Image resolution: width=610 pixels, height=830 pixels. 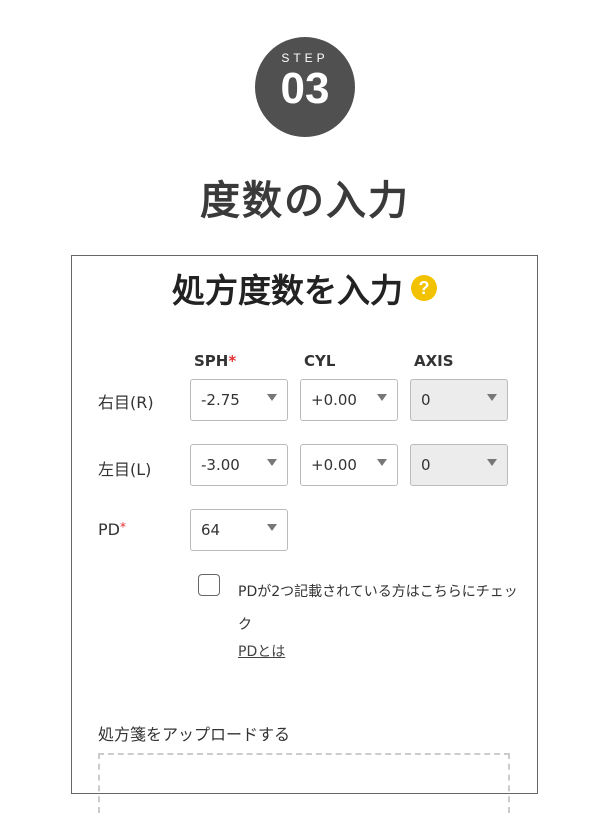 What do you see at coordinates (304, 783) in the screenshot?
I see `upload-dropzone` at bounding box center [304, 783].